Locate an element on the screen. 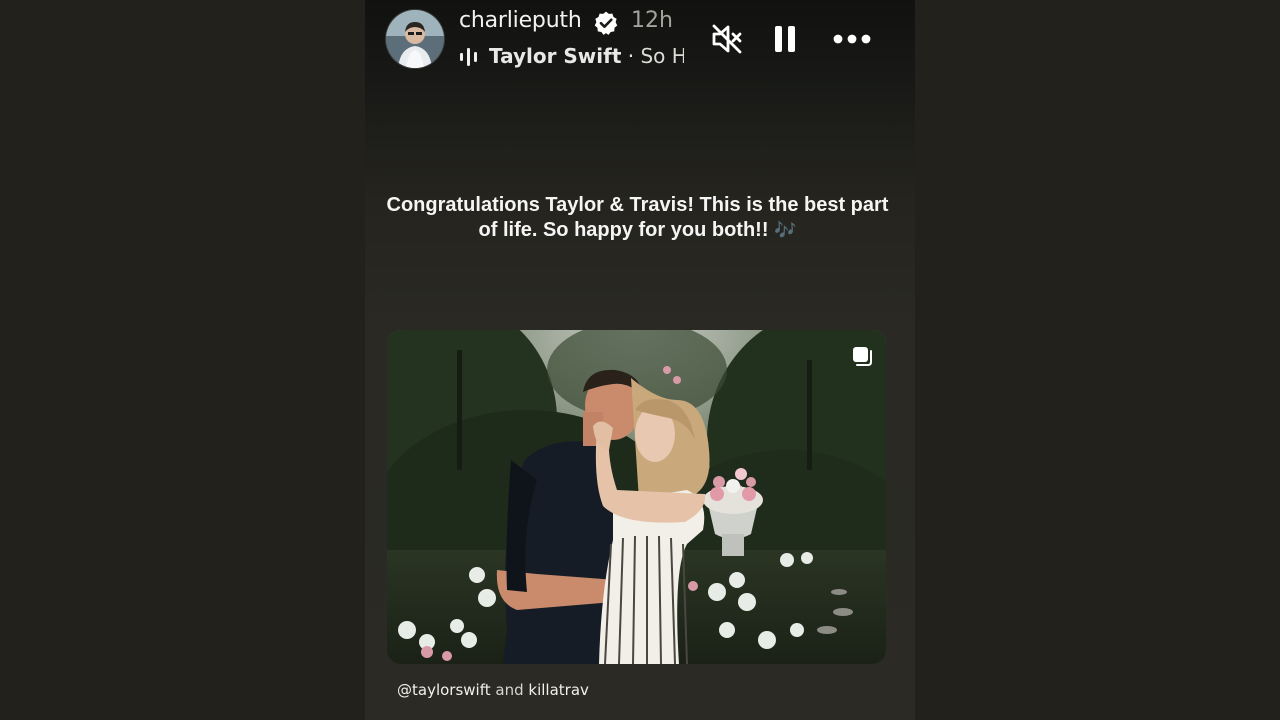 Image resolution: width=1280 pixels, height=720 pixels. post-tags: @taylorswift and killatrav is located at coordinates (493, 690).